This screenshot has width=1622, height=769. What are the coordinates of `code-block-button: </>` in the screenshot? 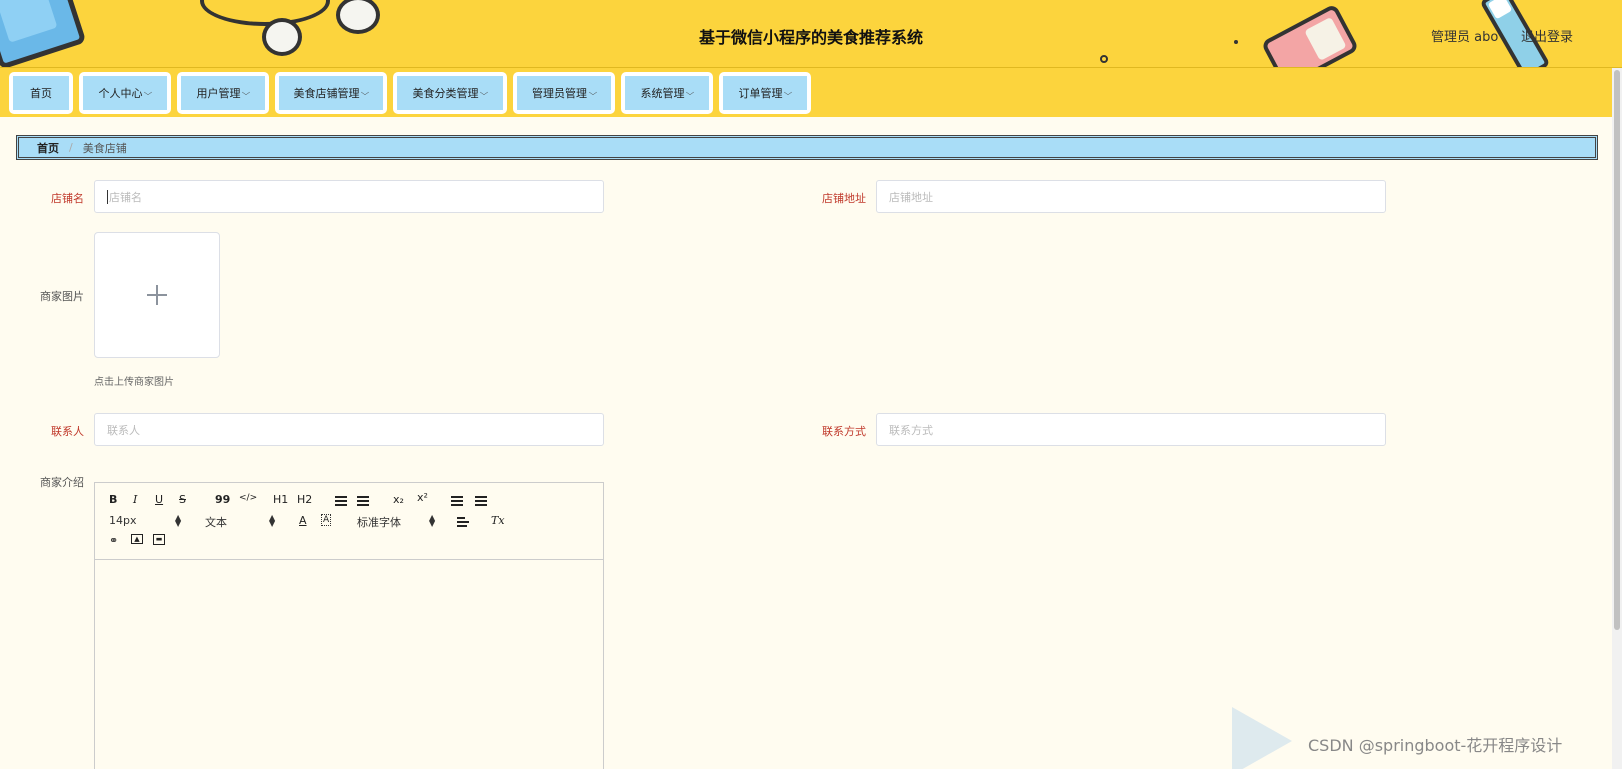 It's located at (248, 498).